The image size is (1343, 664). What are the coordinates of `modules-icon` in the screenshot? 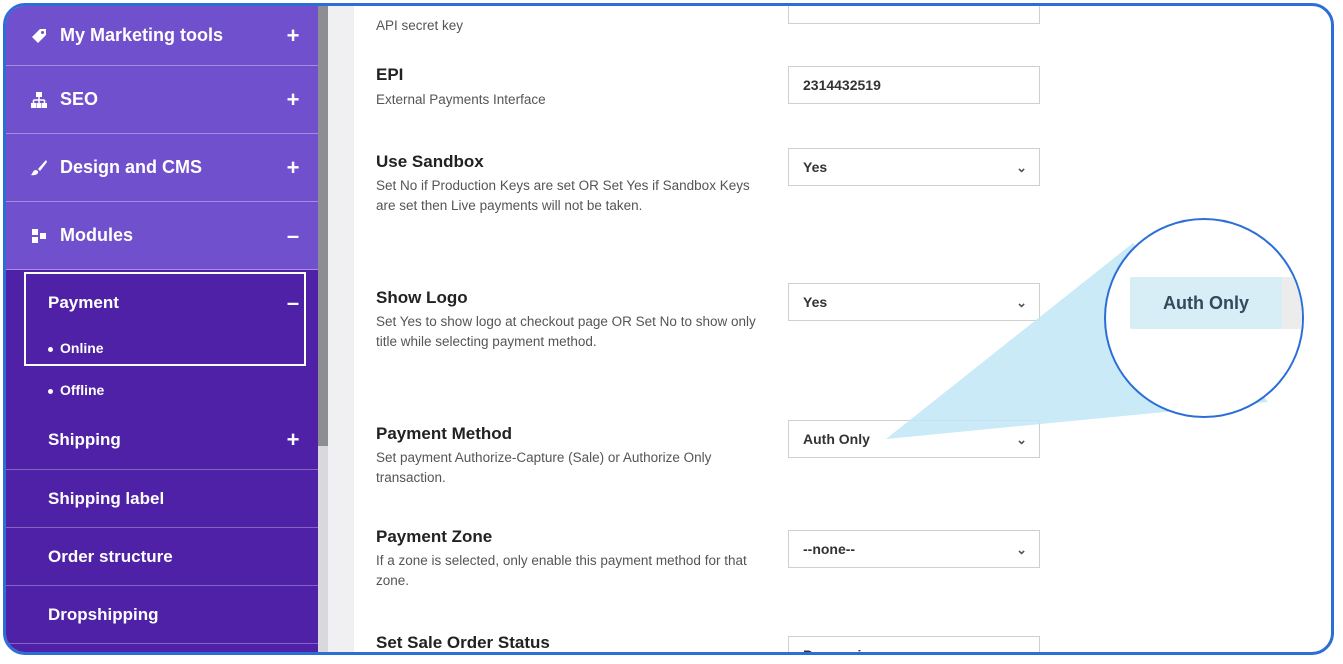 It's located at (39, 236).